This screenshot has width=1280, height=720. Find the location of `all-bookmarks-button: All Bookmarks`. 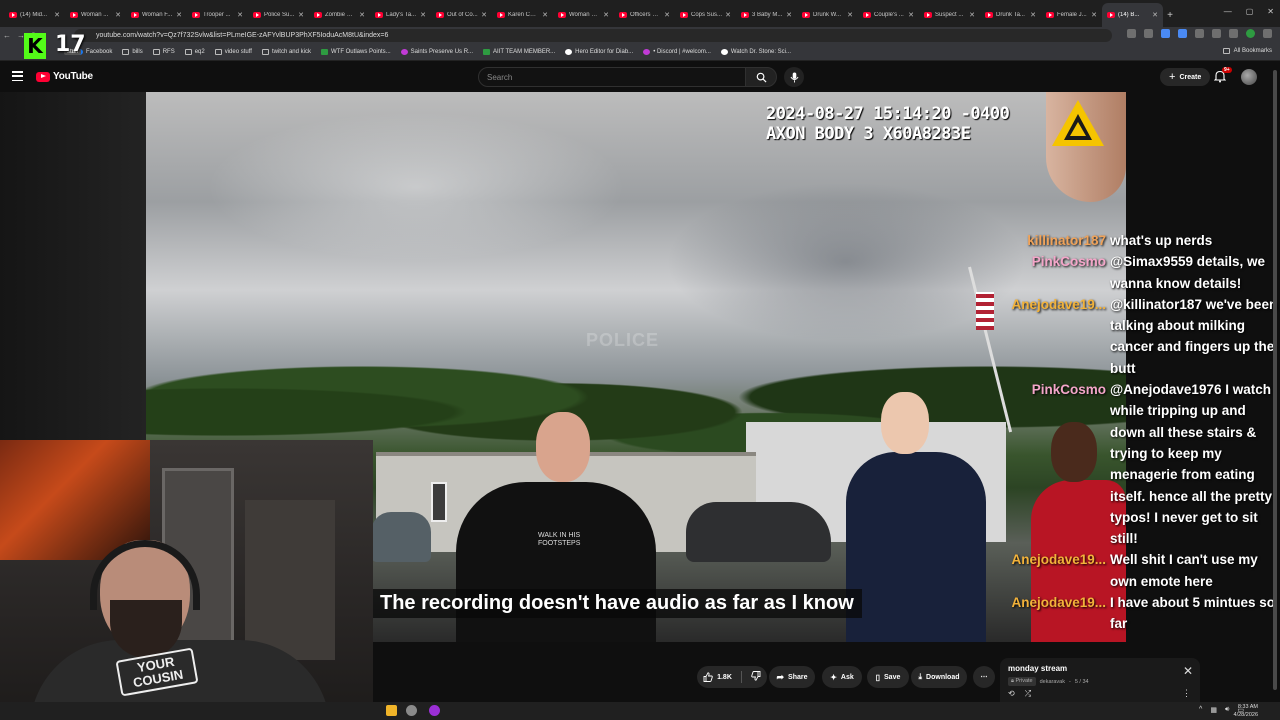

all-bookmarks-button: All Bookmarks is located at coordinates (1247, 51).